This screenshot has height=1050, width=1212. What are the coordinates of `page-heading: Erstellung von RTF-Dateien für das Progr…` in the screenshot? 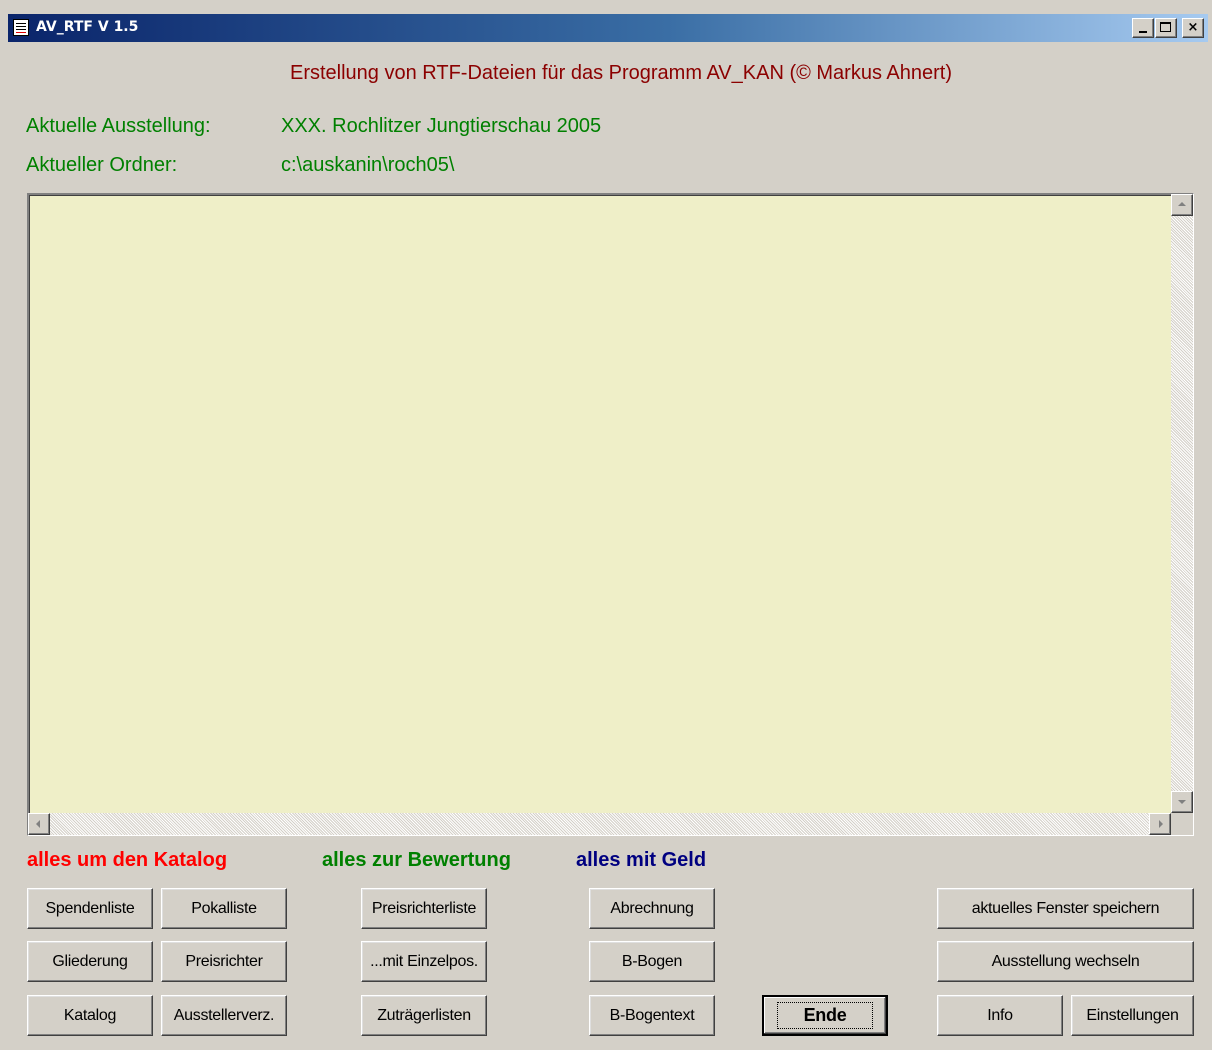 It's located at (621, 73).